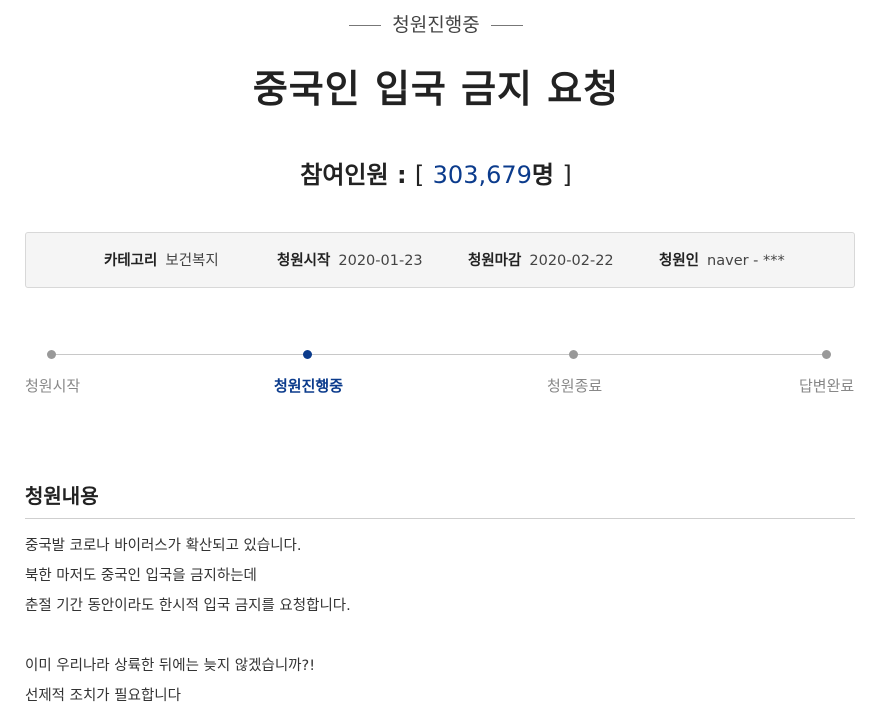 The image size is (872, 710). I want to click on section-divider, so click(440, 518).